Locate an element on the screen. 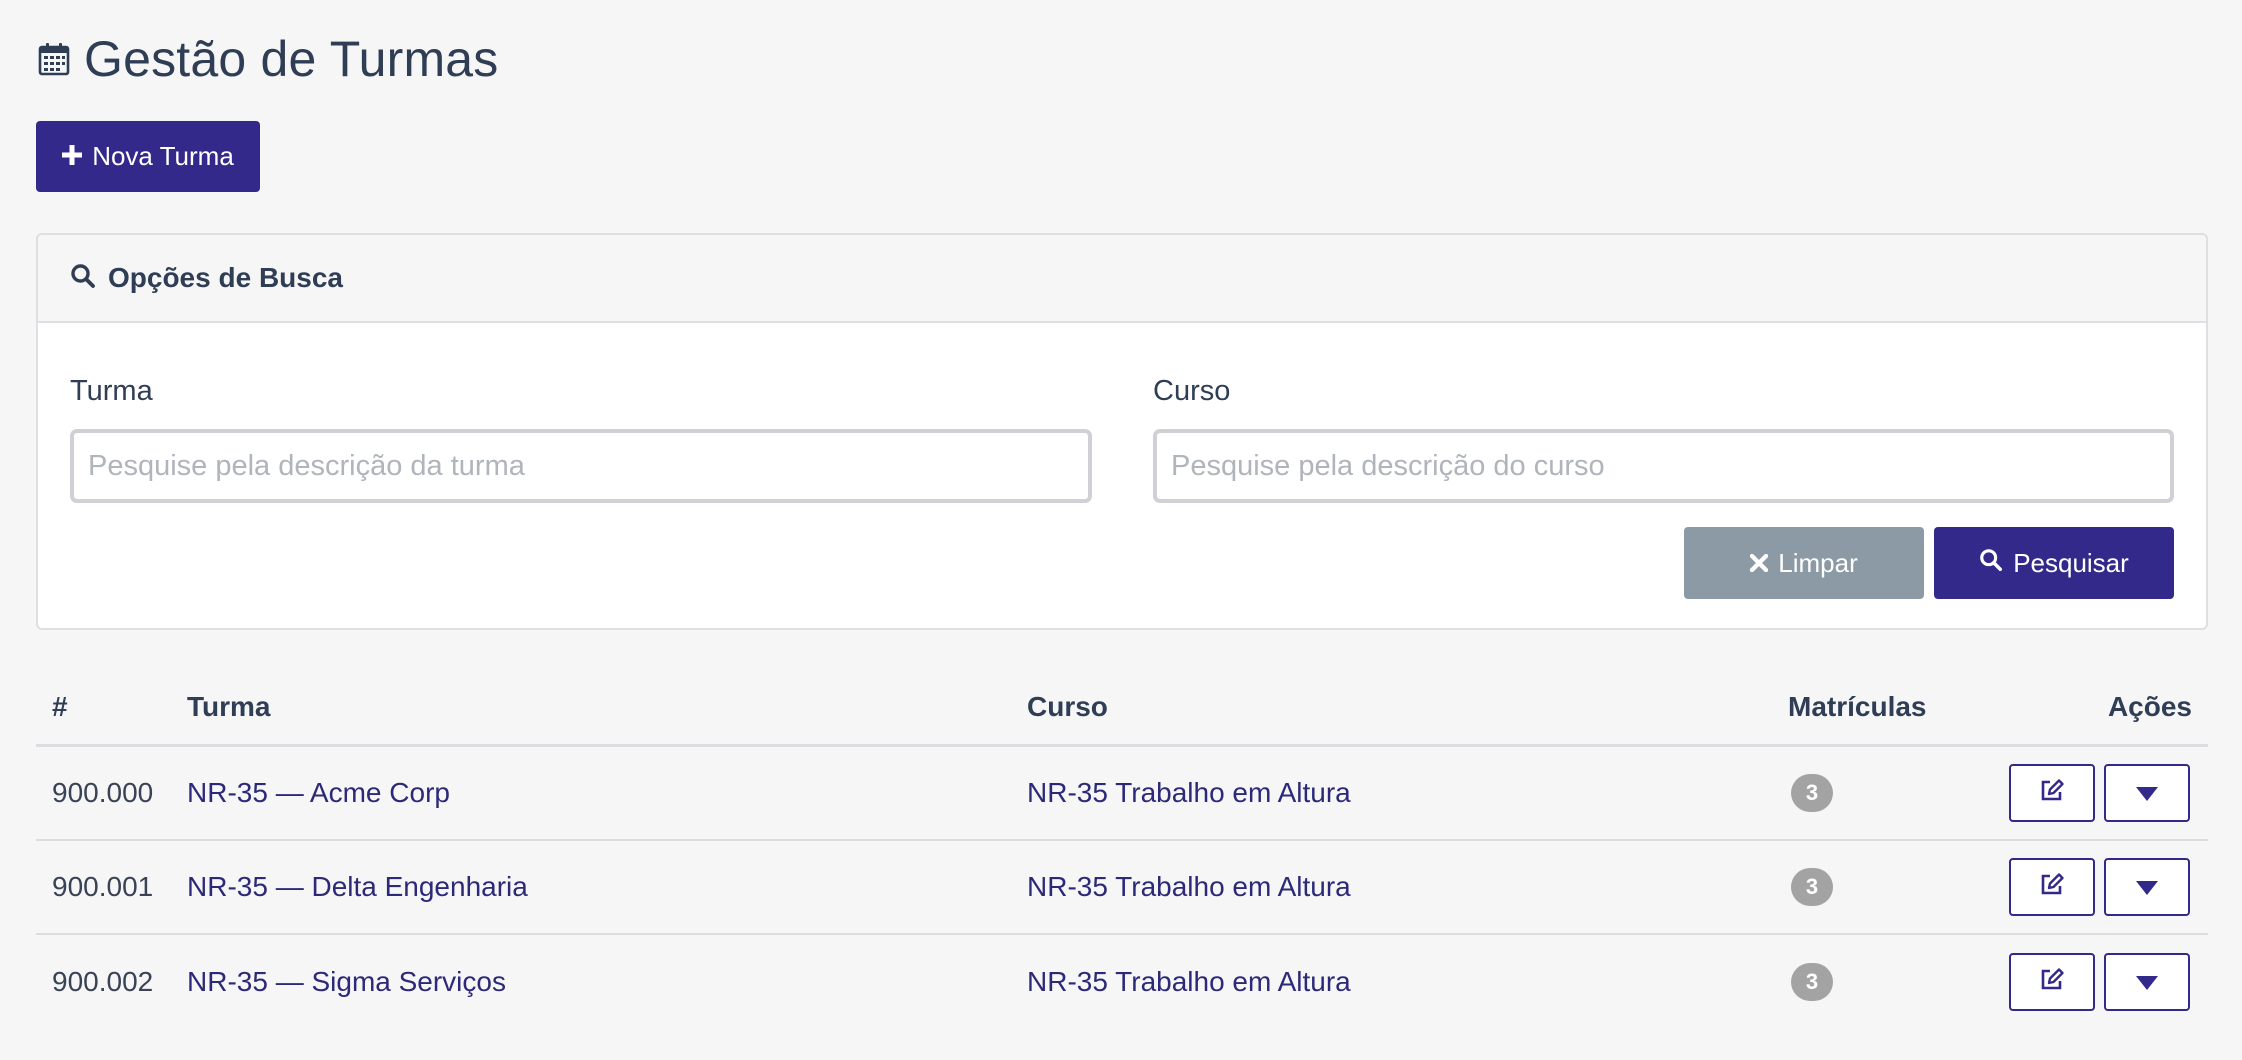 Image resolution: width=2242 pixels, height=1060 pixels. curso-label: Curso is located at coordinates (1192, 391).